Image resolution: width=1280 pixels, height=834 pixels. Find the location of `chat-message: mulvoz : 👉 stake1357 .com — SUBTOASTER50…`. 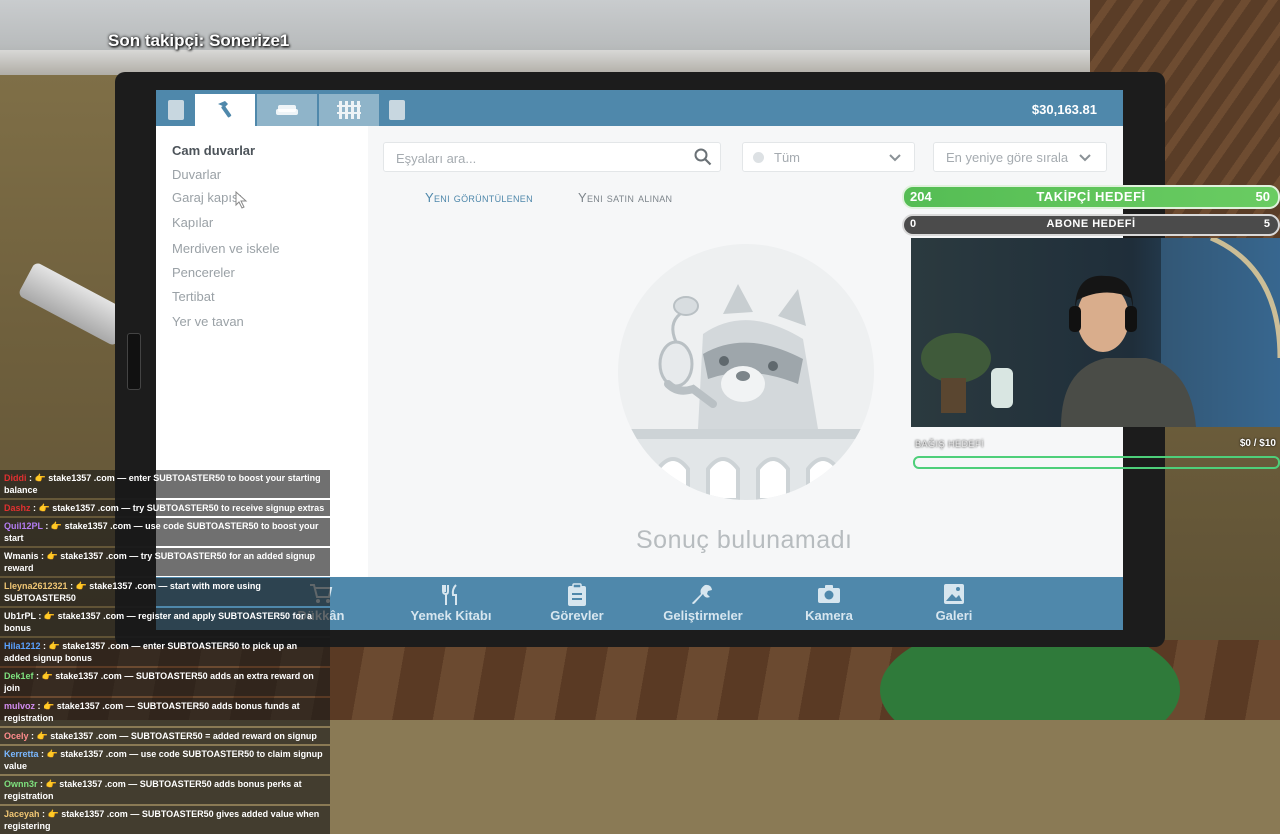

chat-message: mulvoz : 👉 stake1357 .com — SUBTOASTER50… is located at coordinates (165, 712).